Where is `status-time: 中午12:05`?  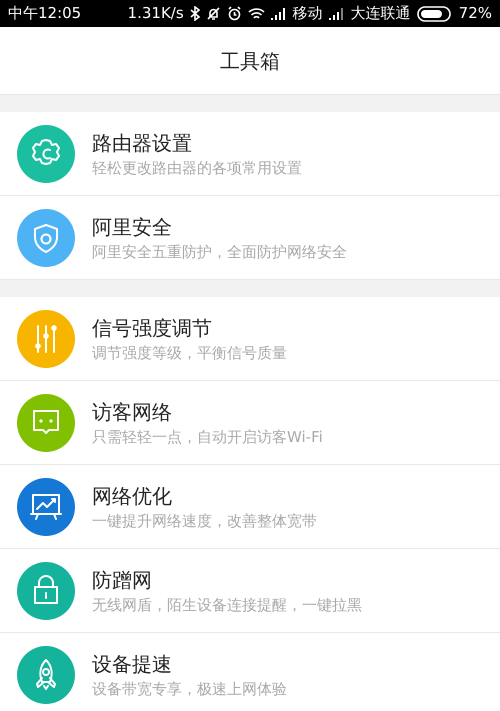
status-time: 中午12:05 is located at coordinates (45, 13).